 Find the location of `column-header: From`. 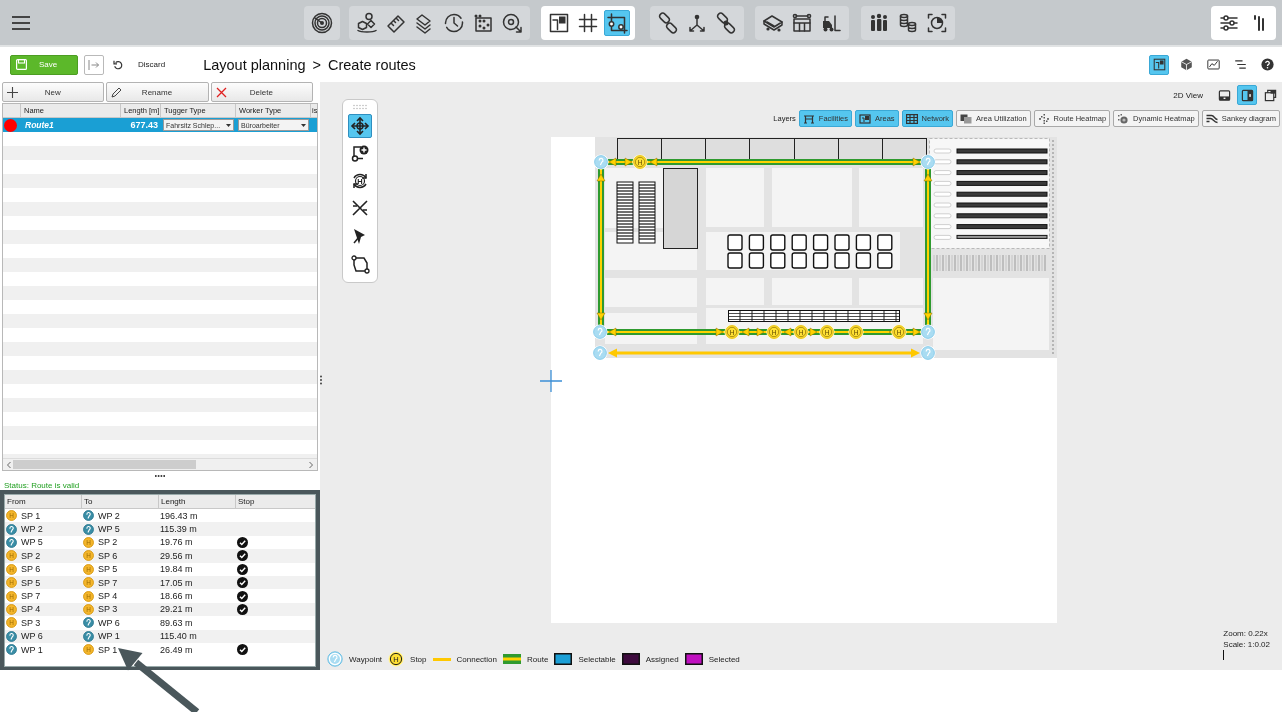

column-header: From is located at coordinates (43, 501).